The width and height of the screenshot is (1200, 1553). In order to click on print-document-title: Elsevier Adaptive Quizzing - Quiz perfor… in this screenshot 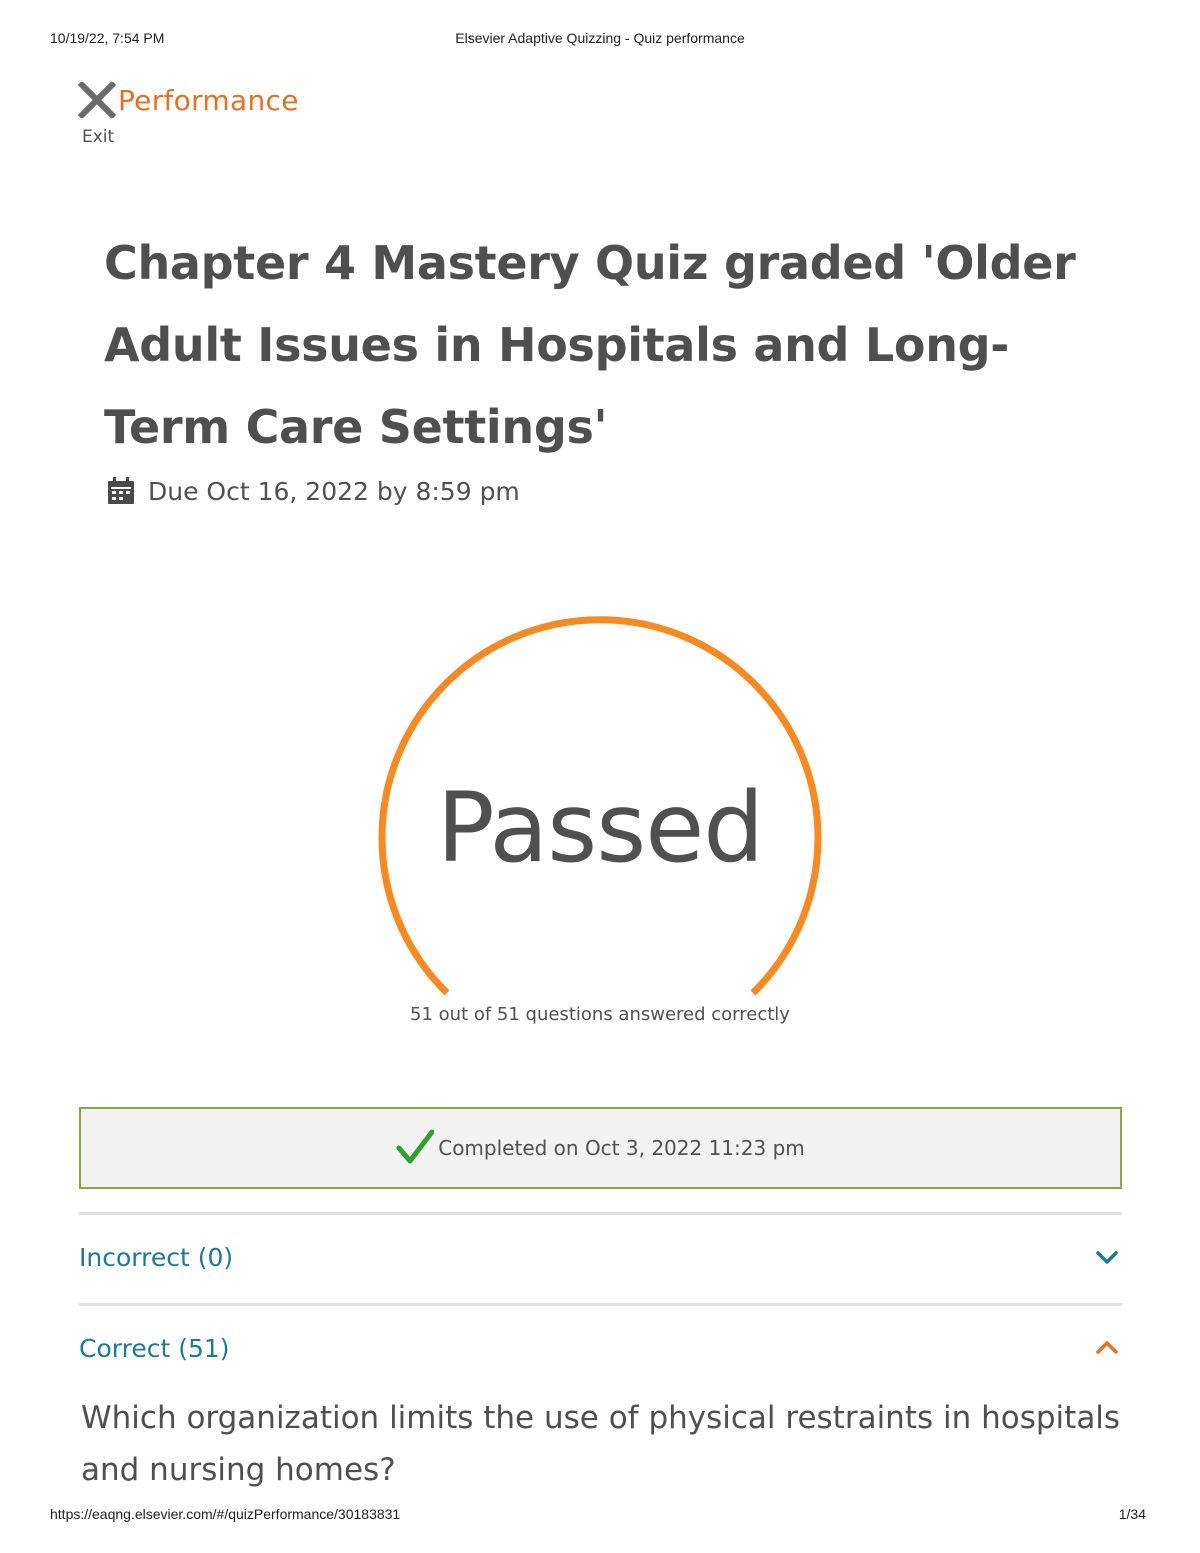, I will do `click(600, 38)`.